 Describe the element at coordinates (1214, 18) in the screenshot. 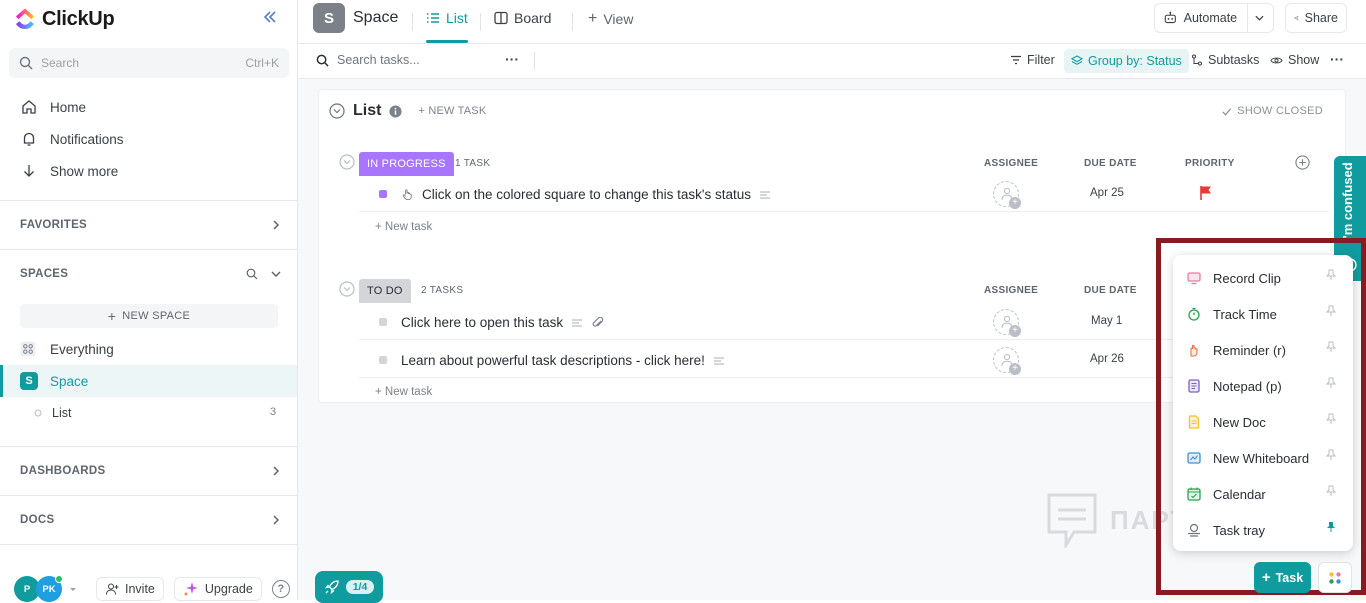

I see `automate-button: Automate` at that location.